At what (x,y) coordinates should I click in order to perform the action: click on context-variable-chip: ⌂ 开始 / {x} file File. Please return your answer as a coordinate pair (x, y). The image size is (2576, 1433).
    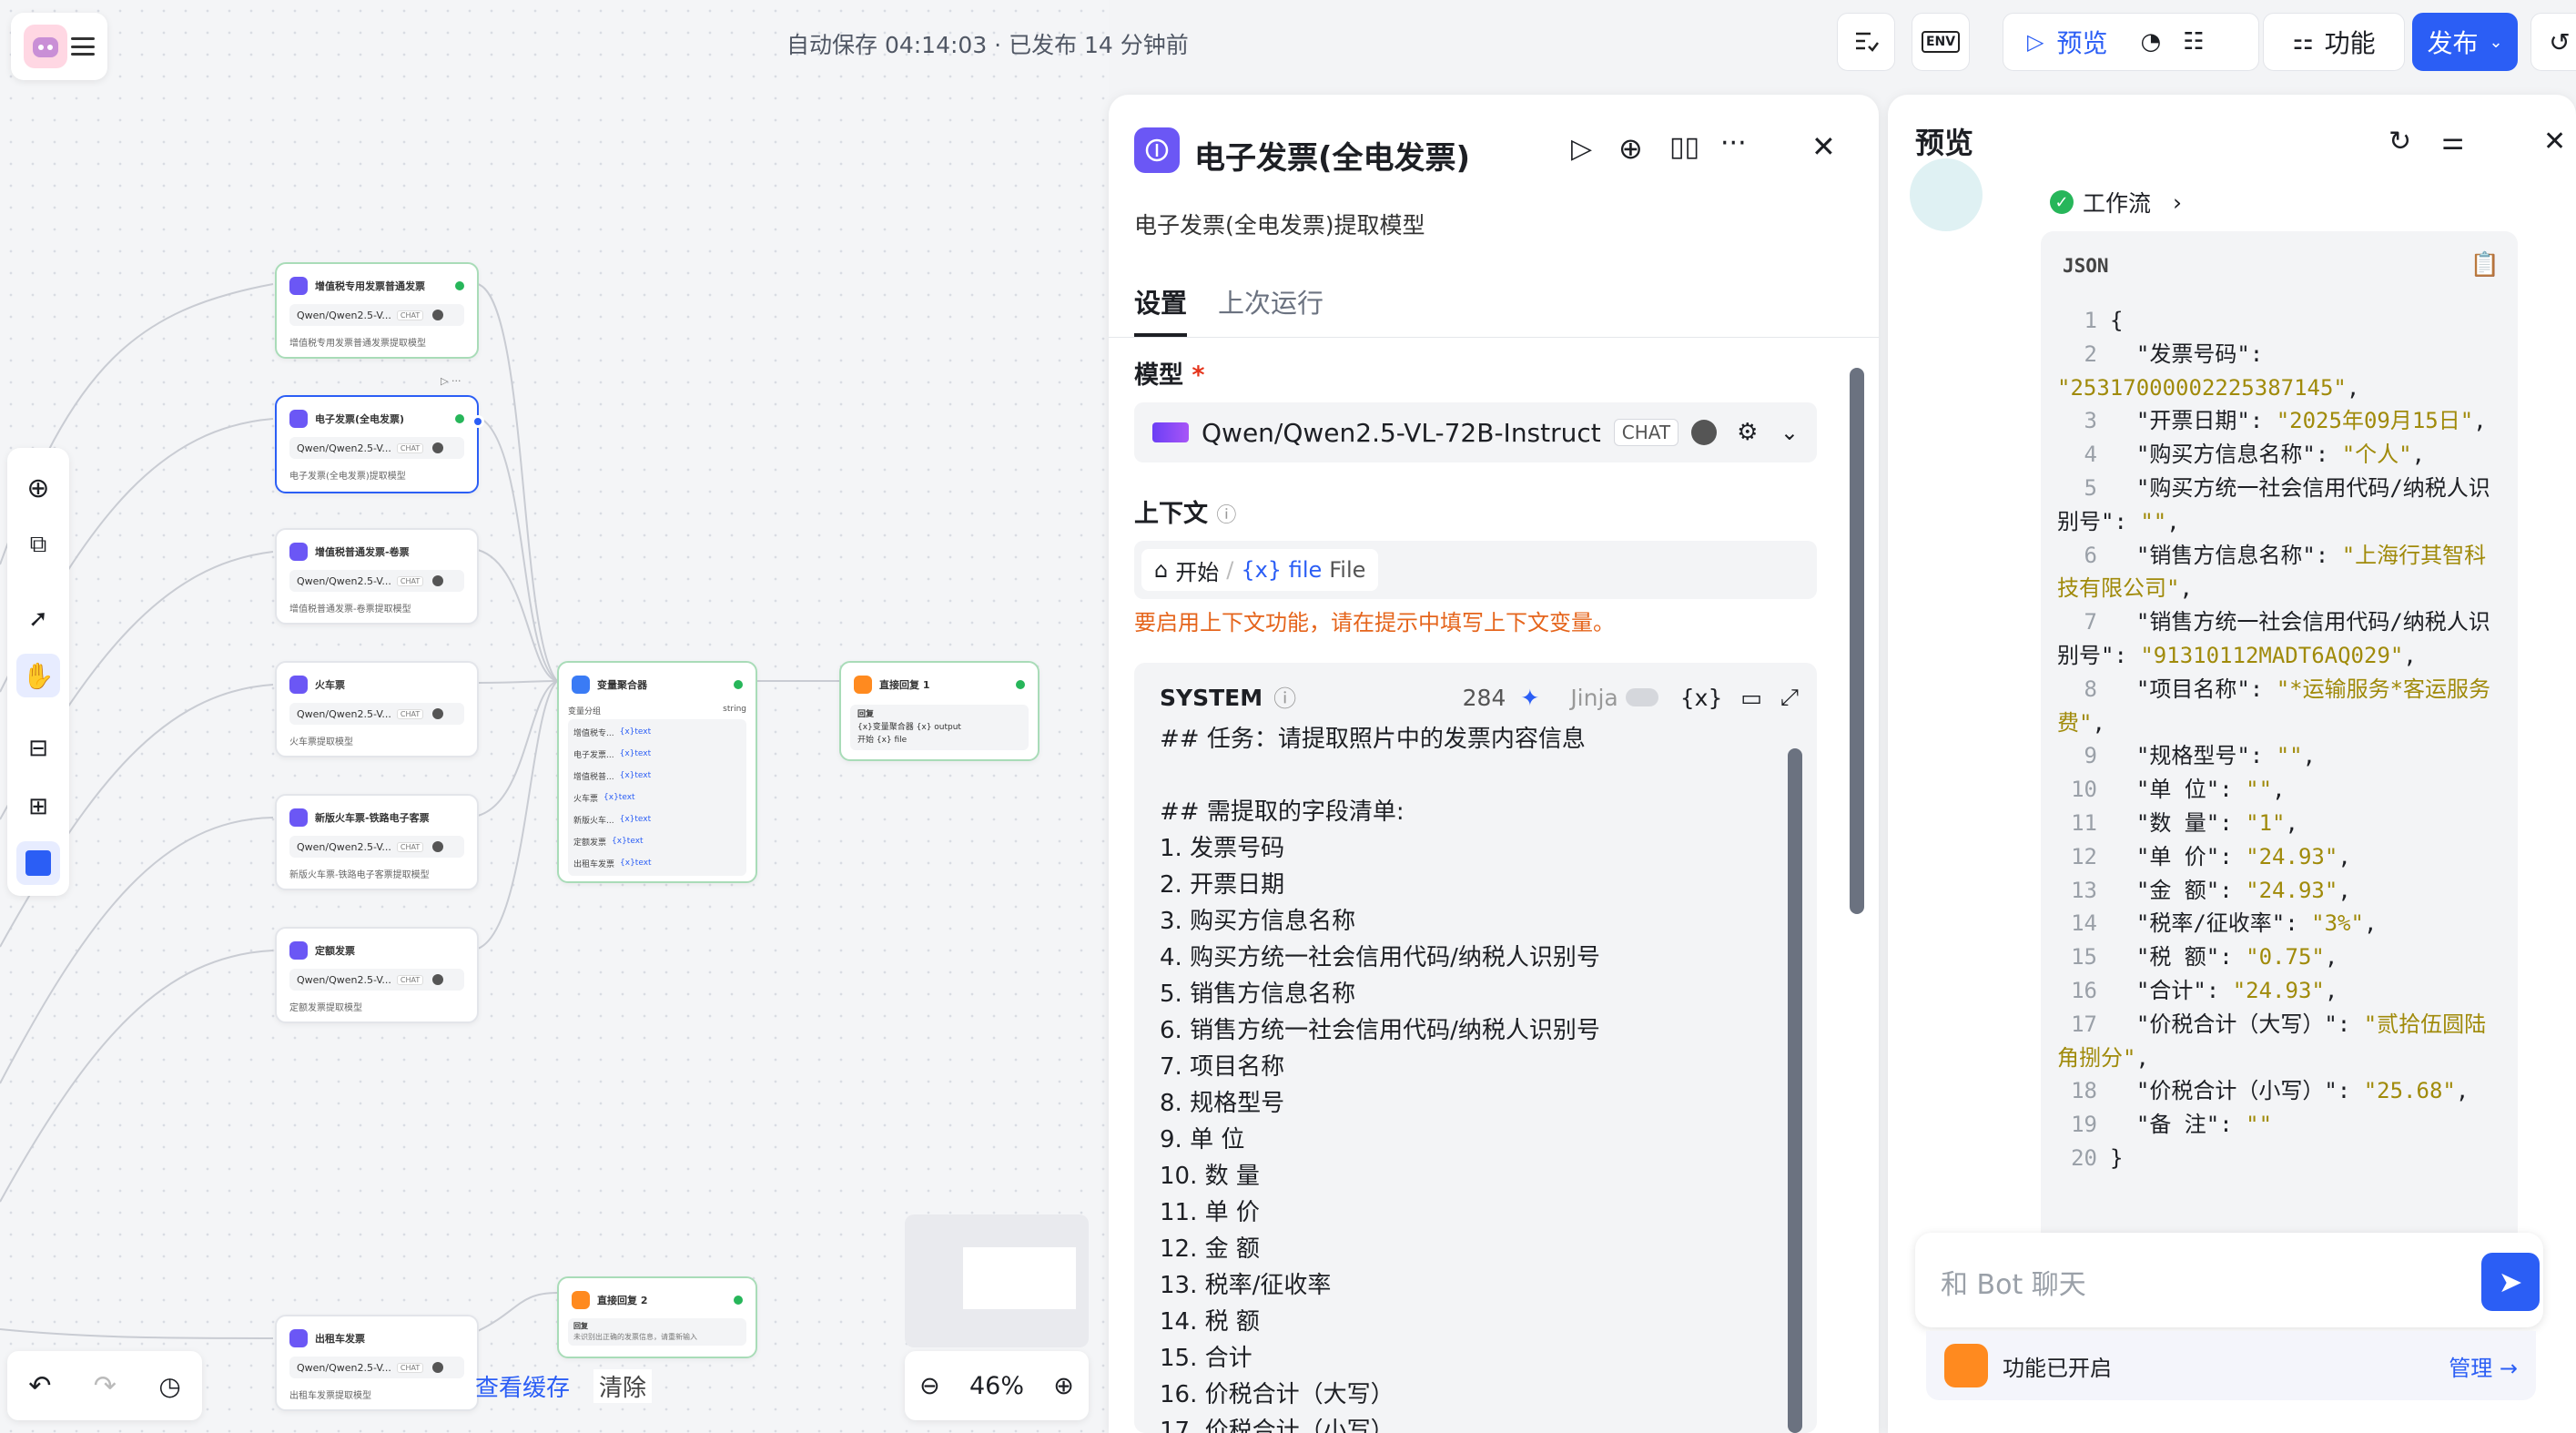
    Looking at the image, I should click on (1260, 570).